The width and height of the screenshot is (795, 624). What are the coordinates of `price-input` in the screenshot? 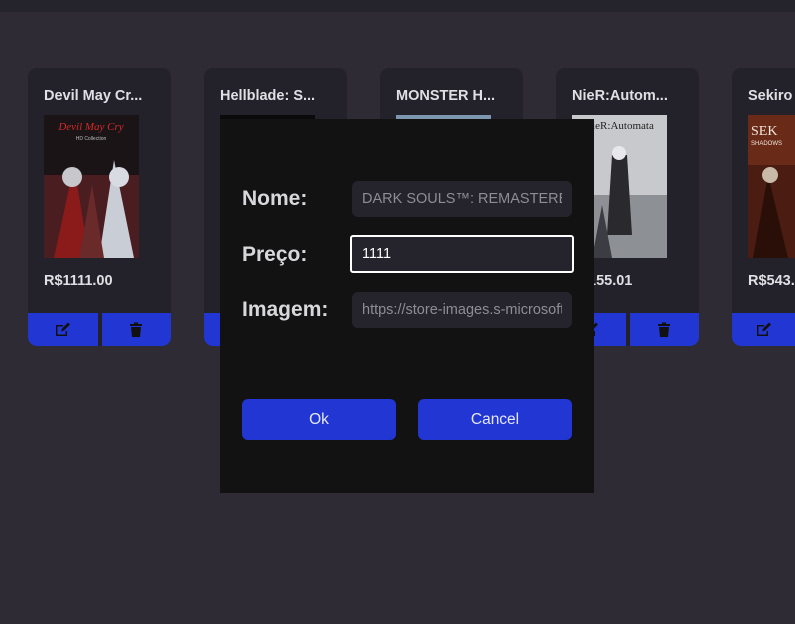 It's located at (462, 254).